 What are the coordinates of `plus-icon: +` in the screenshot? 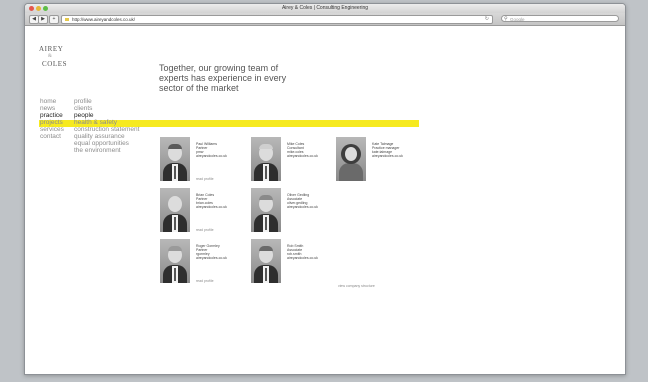 It's located at (54, 19).